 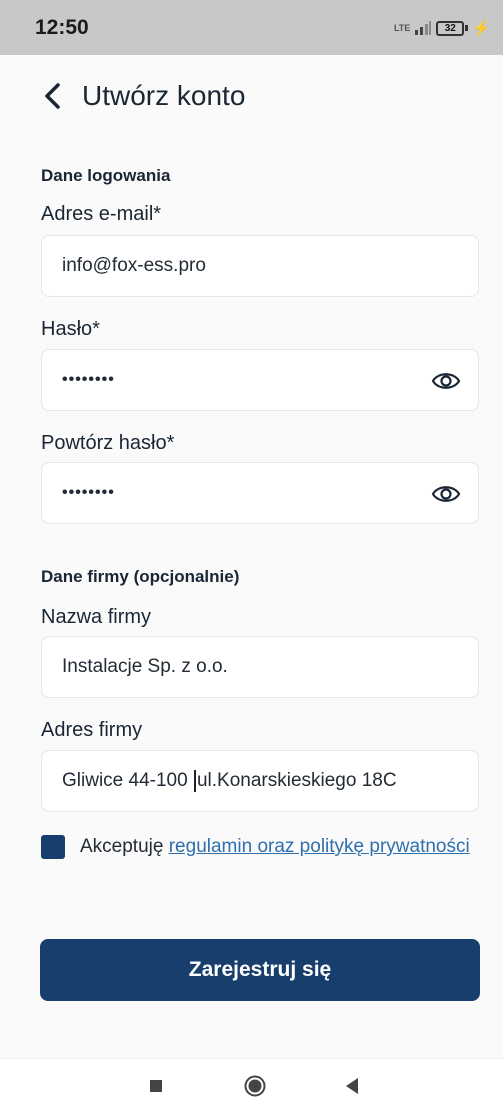 I want to click on company-address-label: Adres firmy, so click(x=92, y=730).